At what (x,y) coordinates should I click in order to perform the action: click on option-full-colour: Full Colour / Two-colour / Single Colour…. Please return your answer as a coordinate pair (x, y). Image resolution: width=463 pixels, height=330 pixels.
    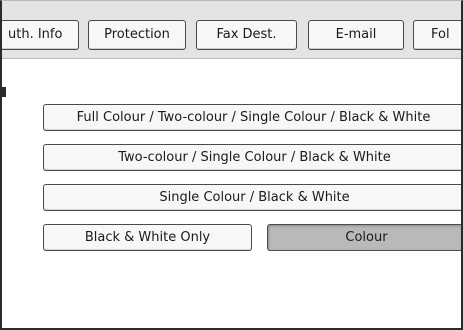
    Looking at the image, I should click on (252, 117).